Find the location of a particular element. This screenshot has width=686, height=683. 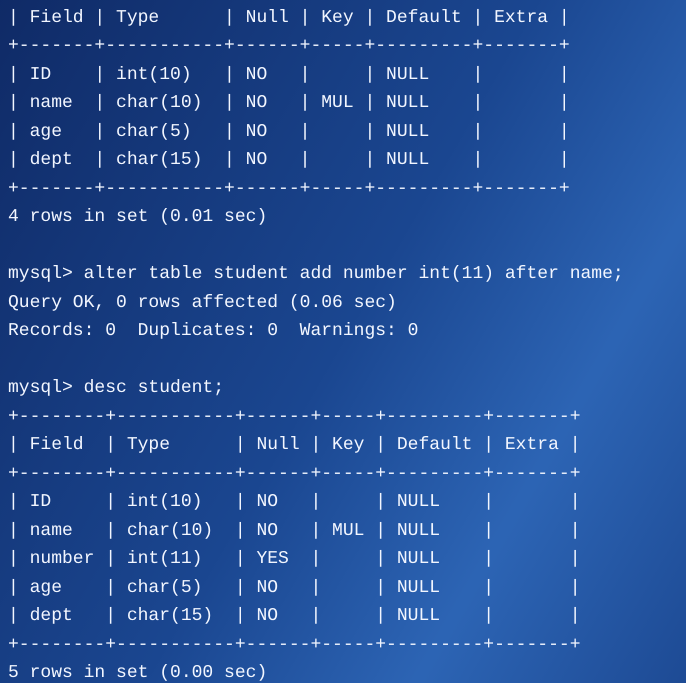

command-text: alter table student add number int(11) after name; is located at coordinates (354, 274).